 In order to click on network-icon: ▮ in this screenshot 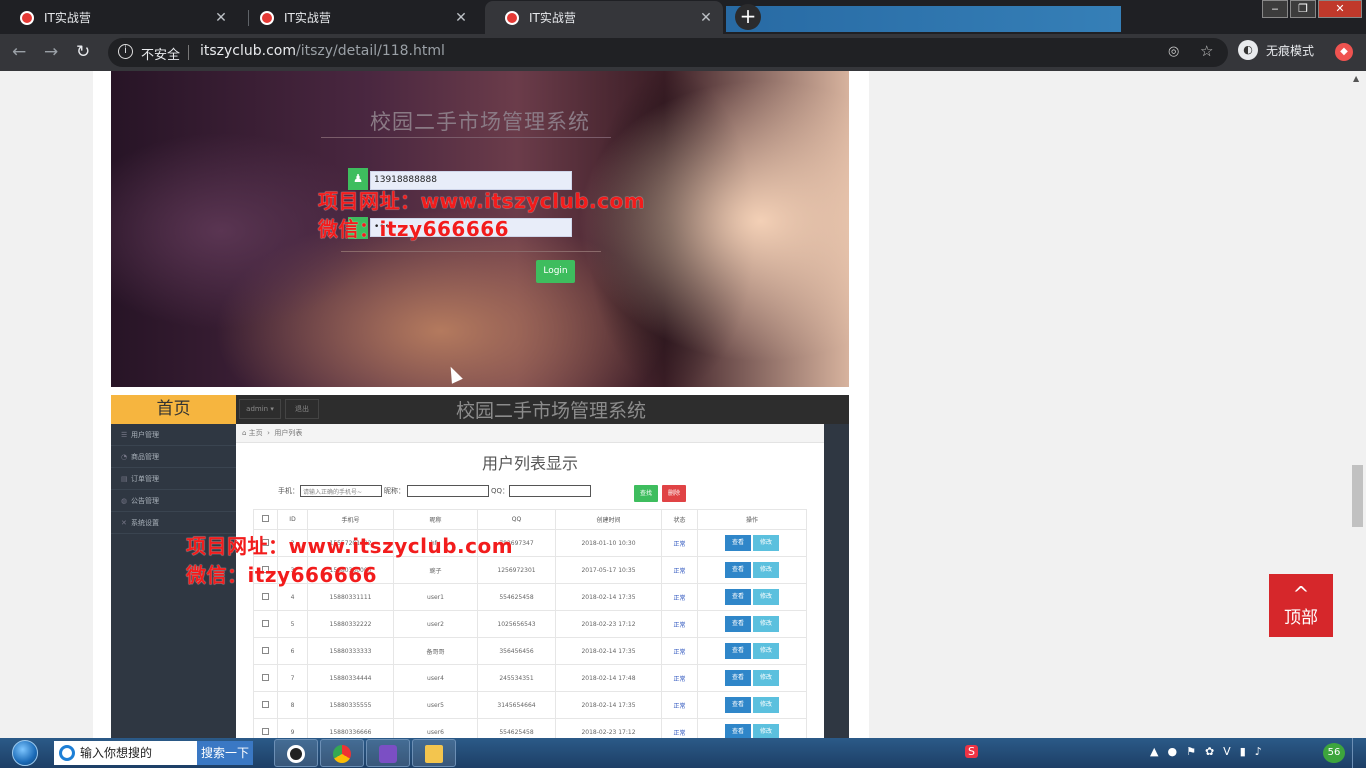, I will do `click(1243, 751)`.